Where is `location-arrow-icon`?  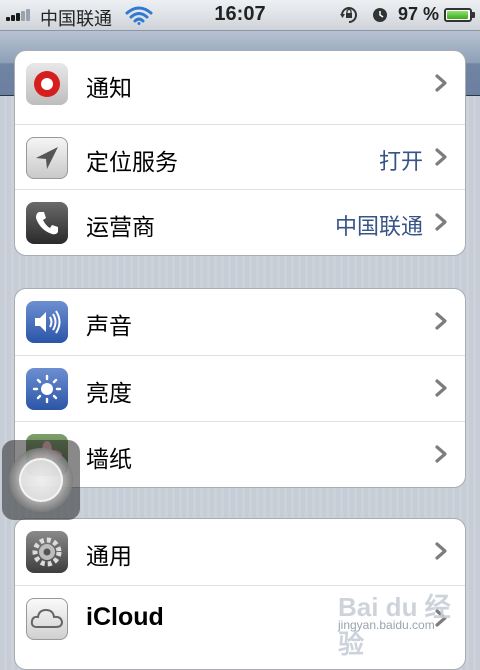
location-arrow-icon is located at coordinates (47, 158).